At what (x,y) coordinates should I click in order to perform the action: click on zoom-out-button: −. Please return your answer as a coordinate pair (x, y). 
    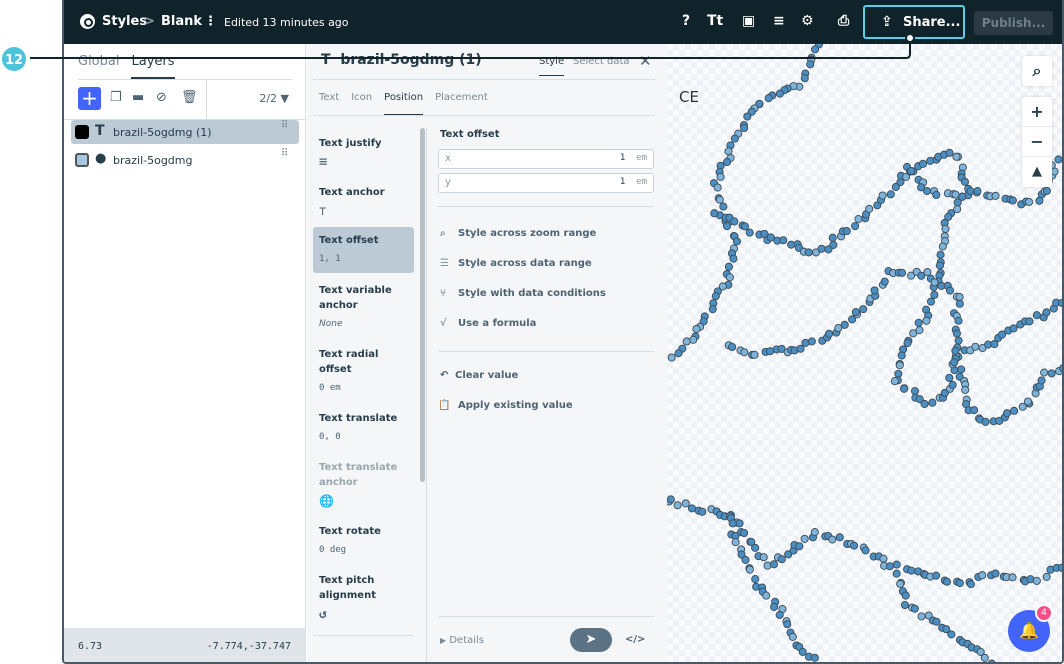
    Looking at the image, I should click on (1037, 142).